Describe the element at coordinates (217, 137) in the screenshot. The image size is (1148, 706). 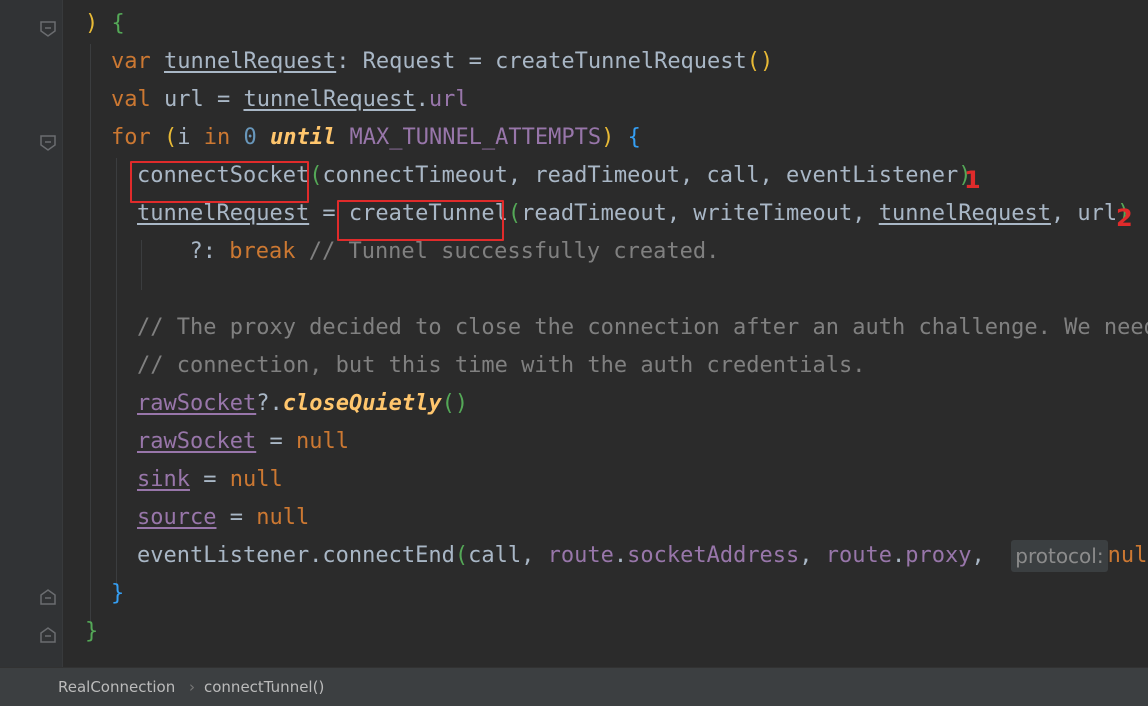
I see `code-token: in` at that location.